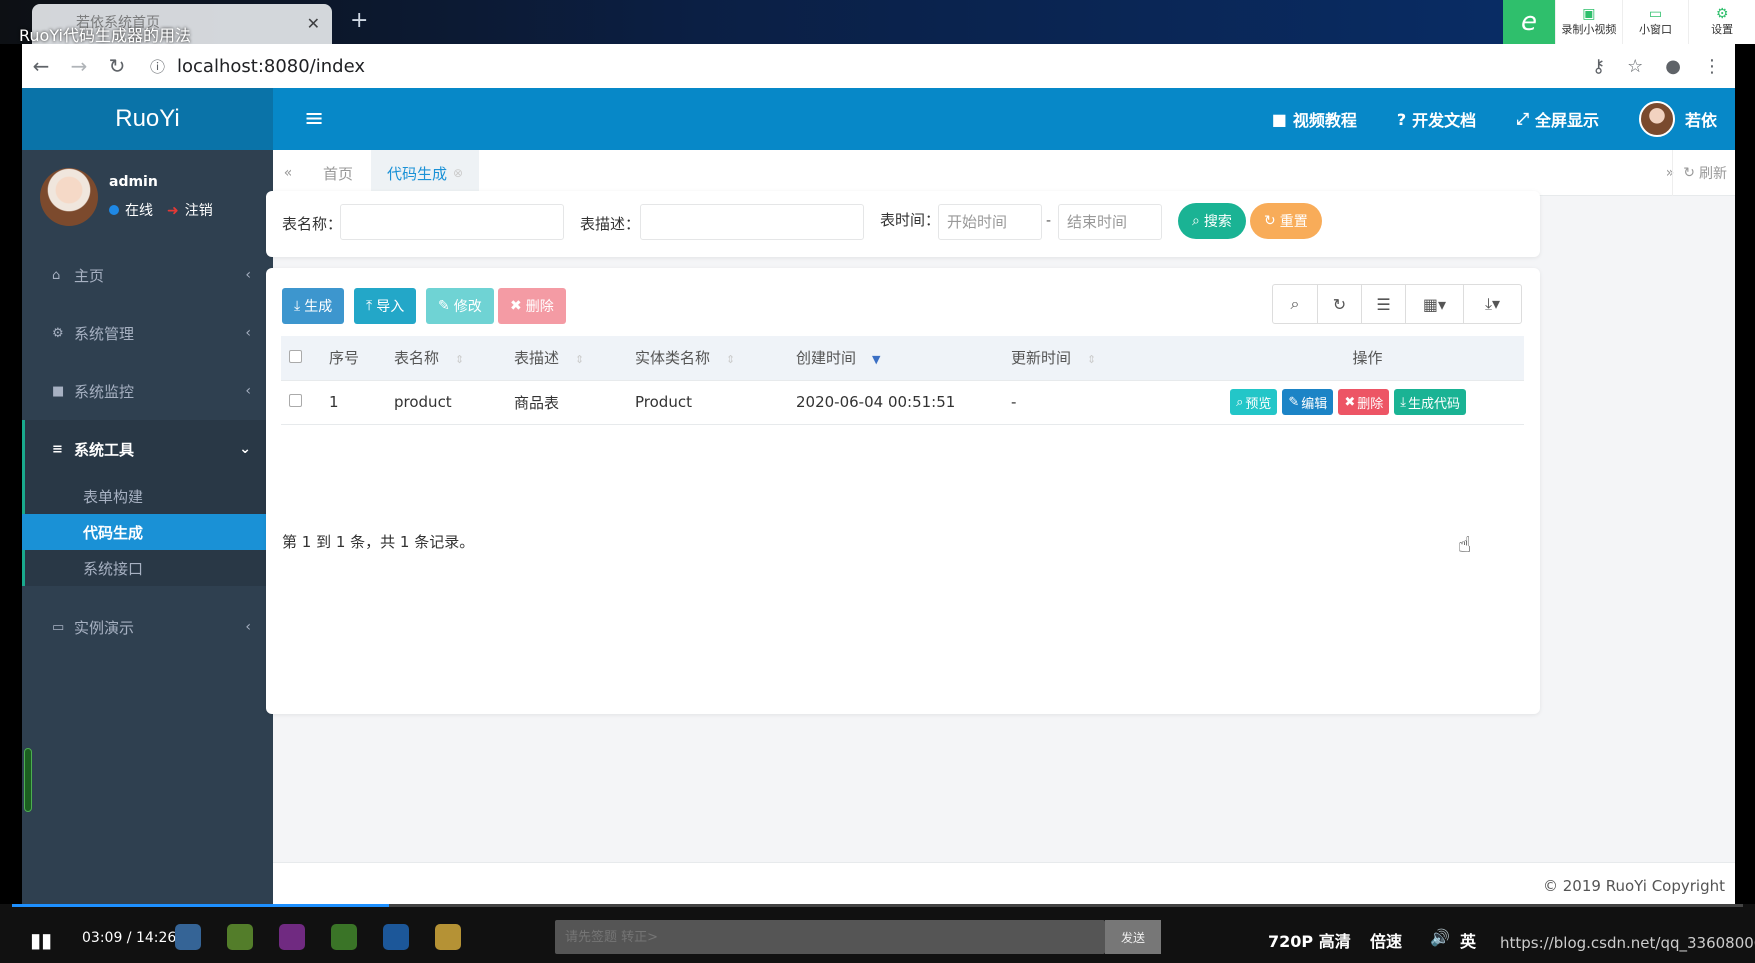 The image size is (1755, 963). Describe the element at coordinates (1699, 173) in the screenshot. I see `refresh-tab-button: ↻ 刷新` at that location.